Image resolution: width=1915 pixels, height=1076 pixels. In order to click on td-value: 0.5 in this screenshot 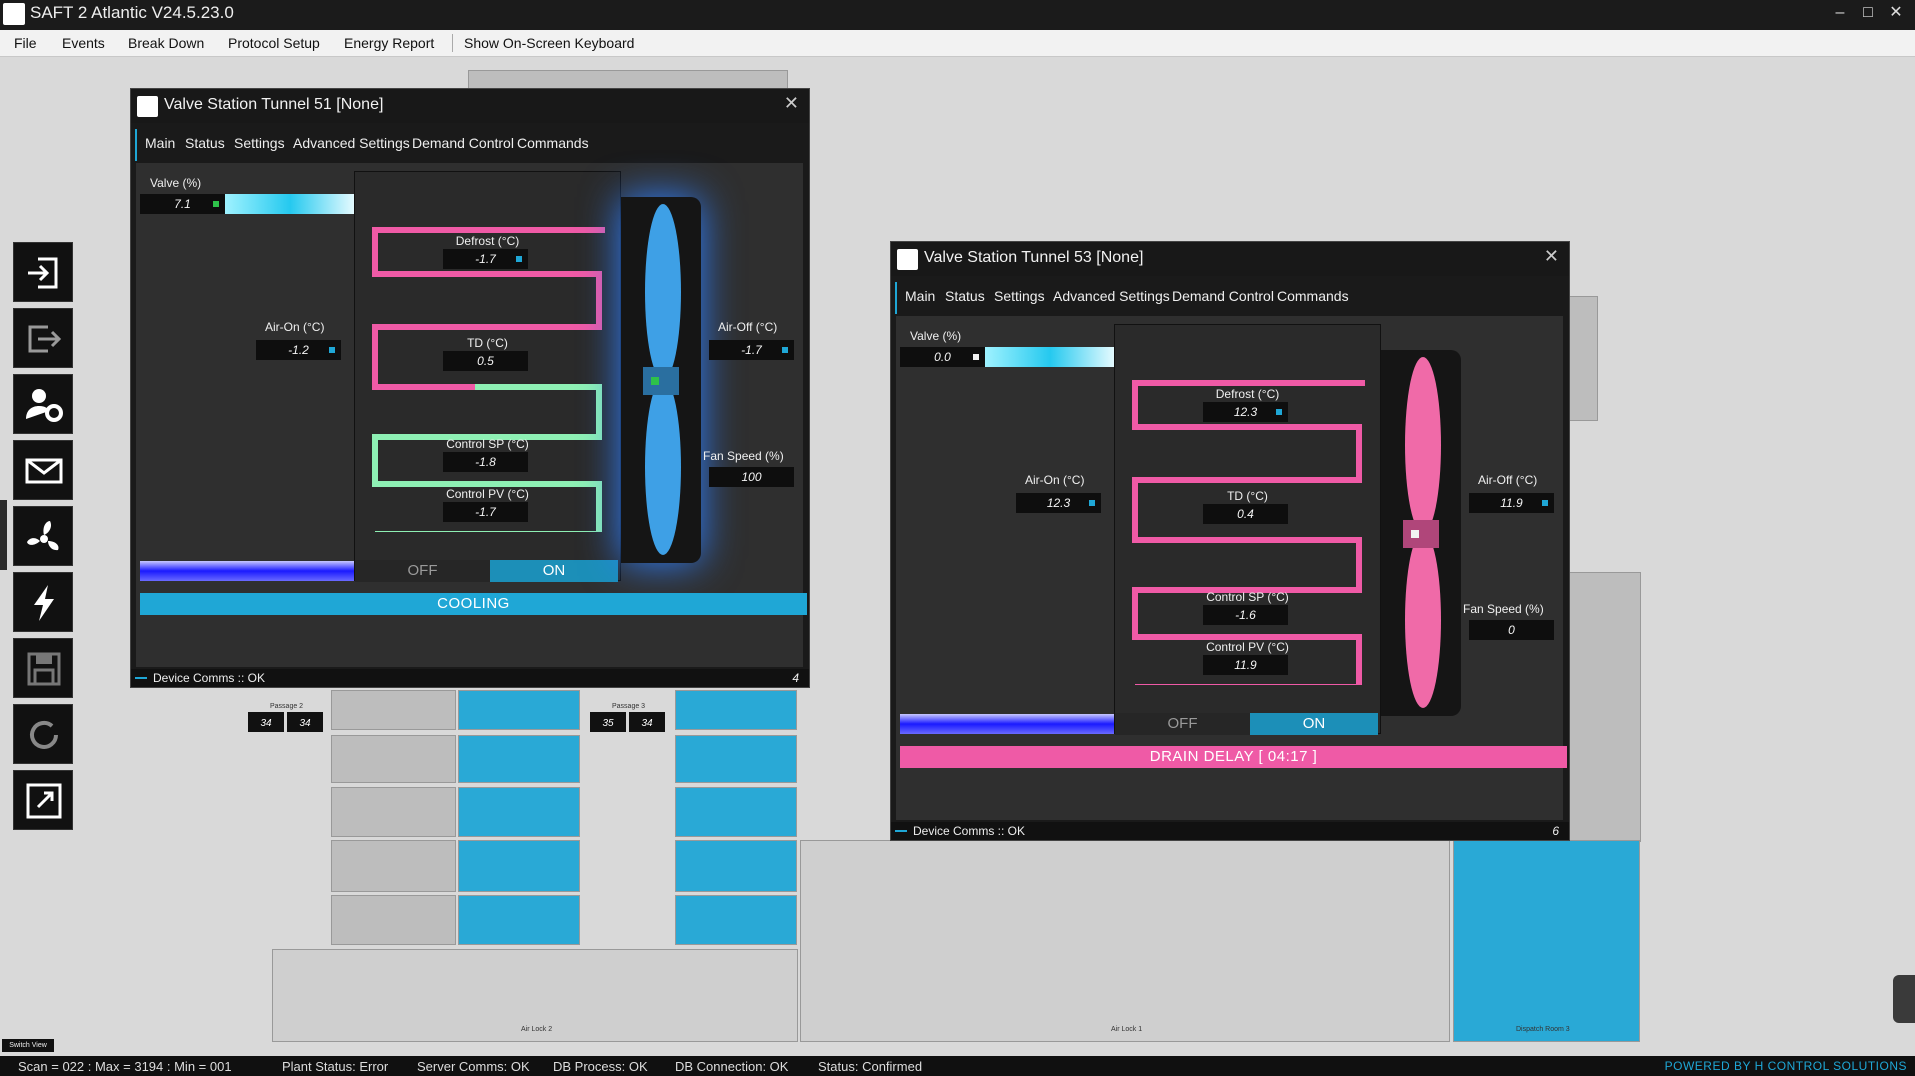, I will do `click(485, 361)`.